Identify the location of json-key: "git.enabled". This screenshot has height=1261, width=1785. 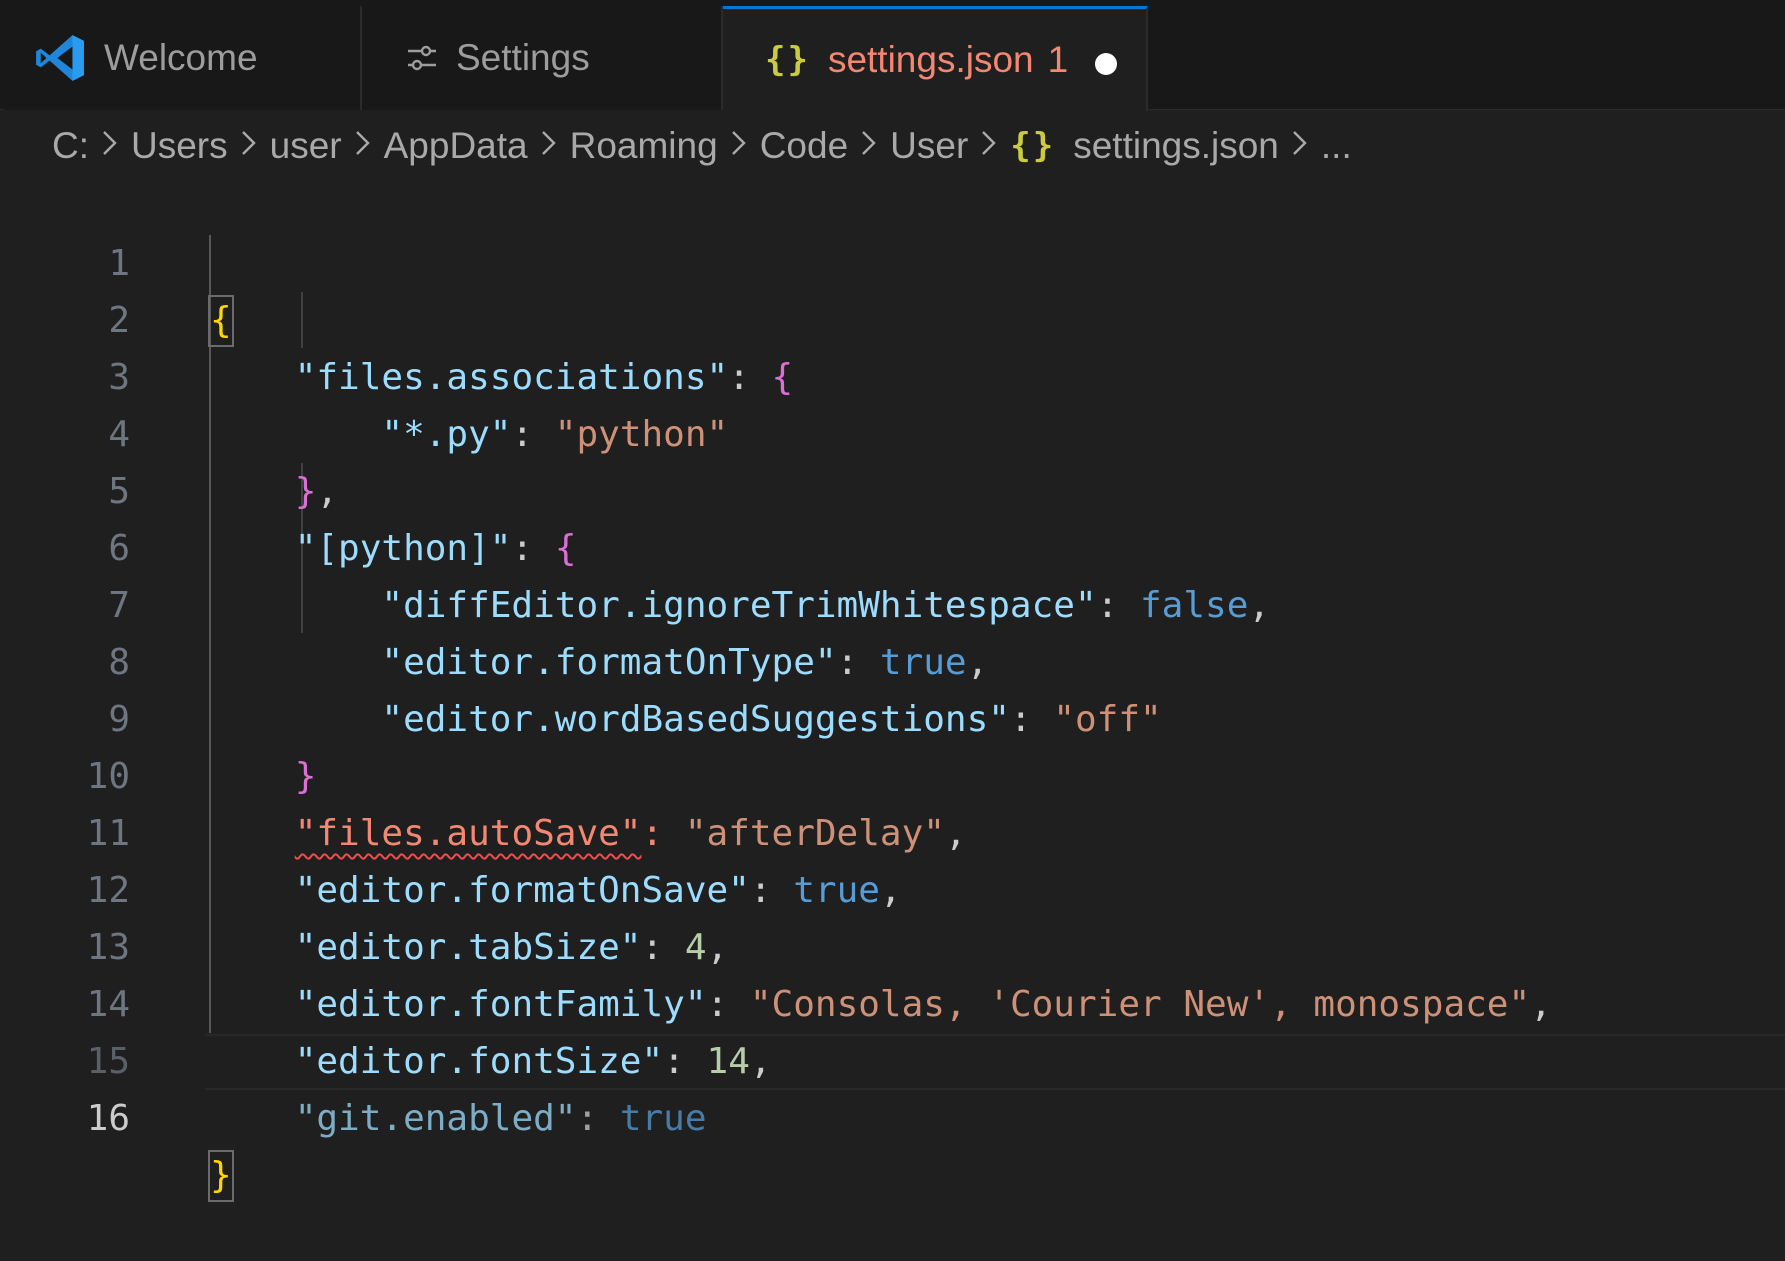
(435, 1118).